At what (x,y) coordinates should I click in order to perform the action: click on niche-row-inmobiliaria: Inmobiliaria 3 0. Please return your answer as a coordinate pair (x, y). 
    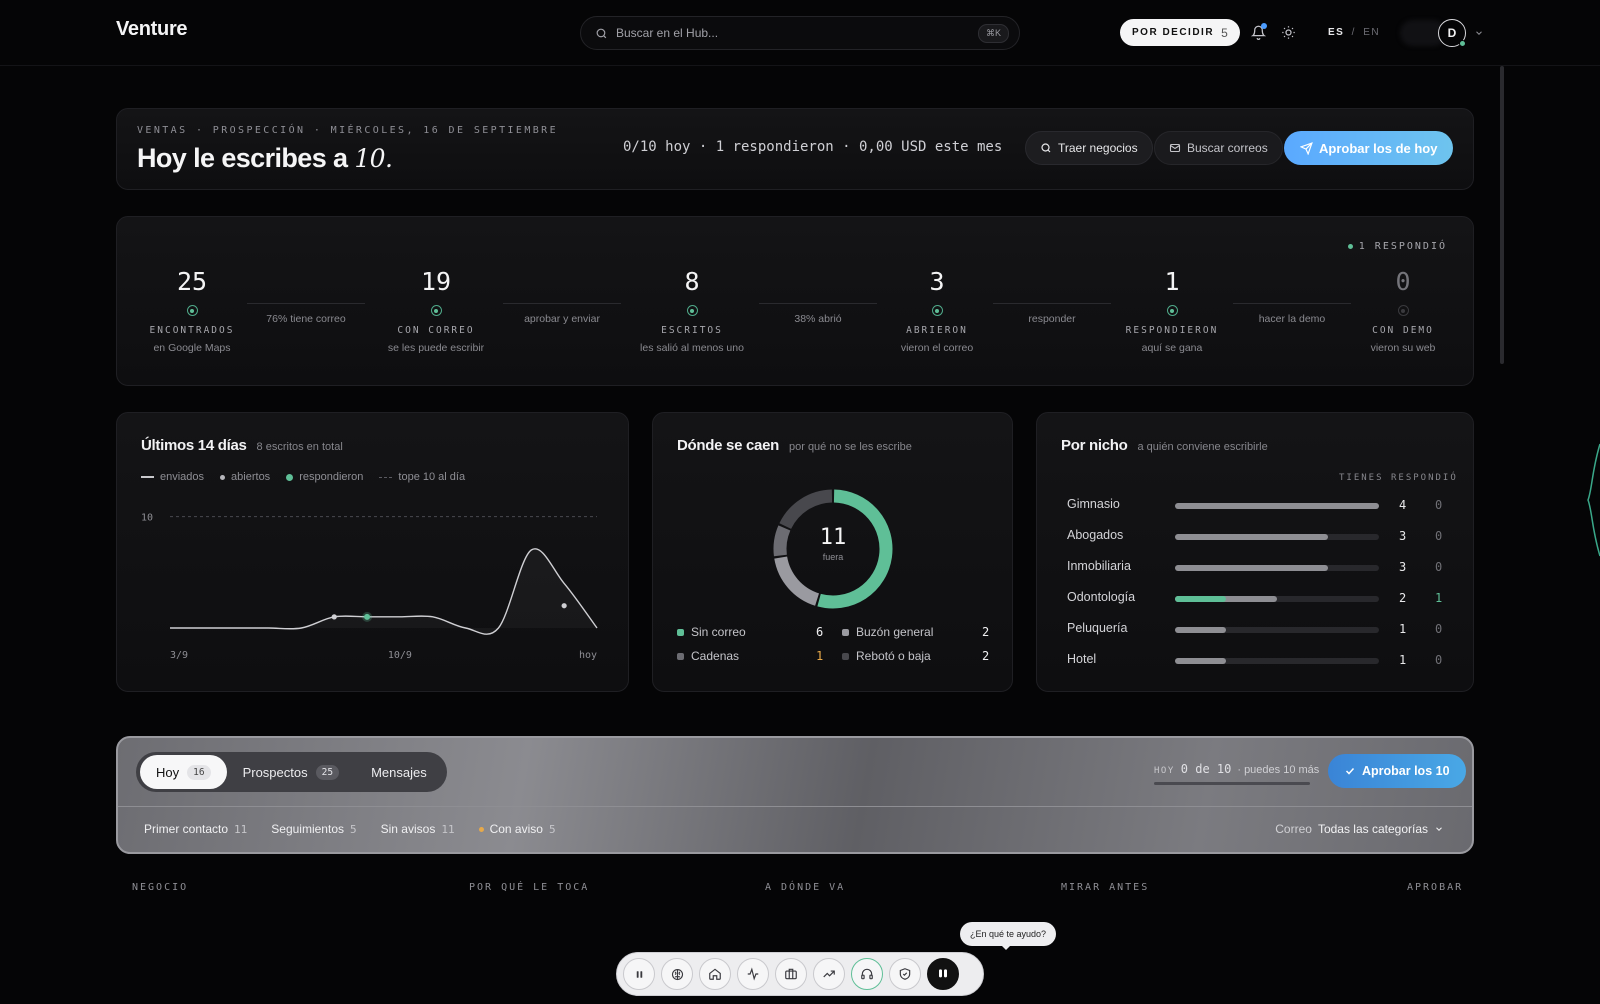
    Looking at the image, I should click on (1257, 567).